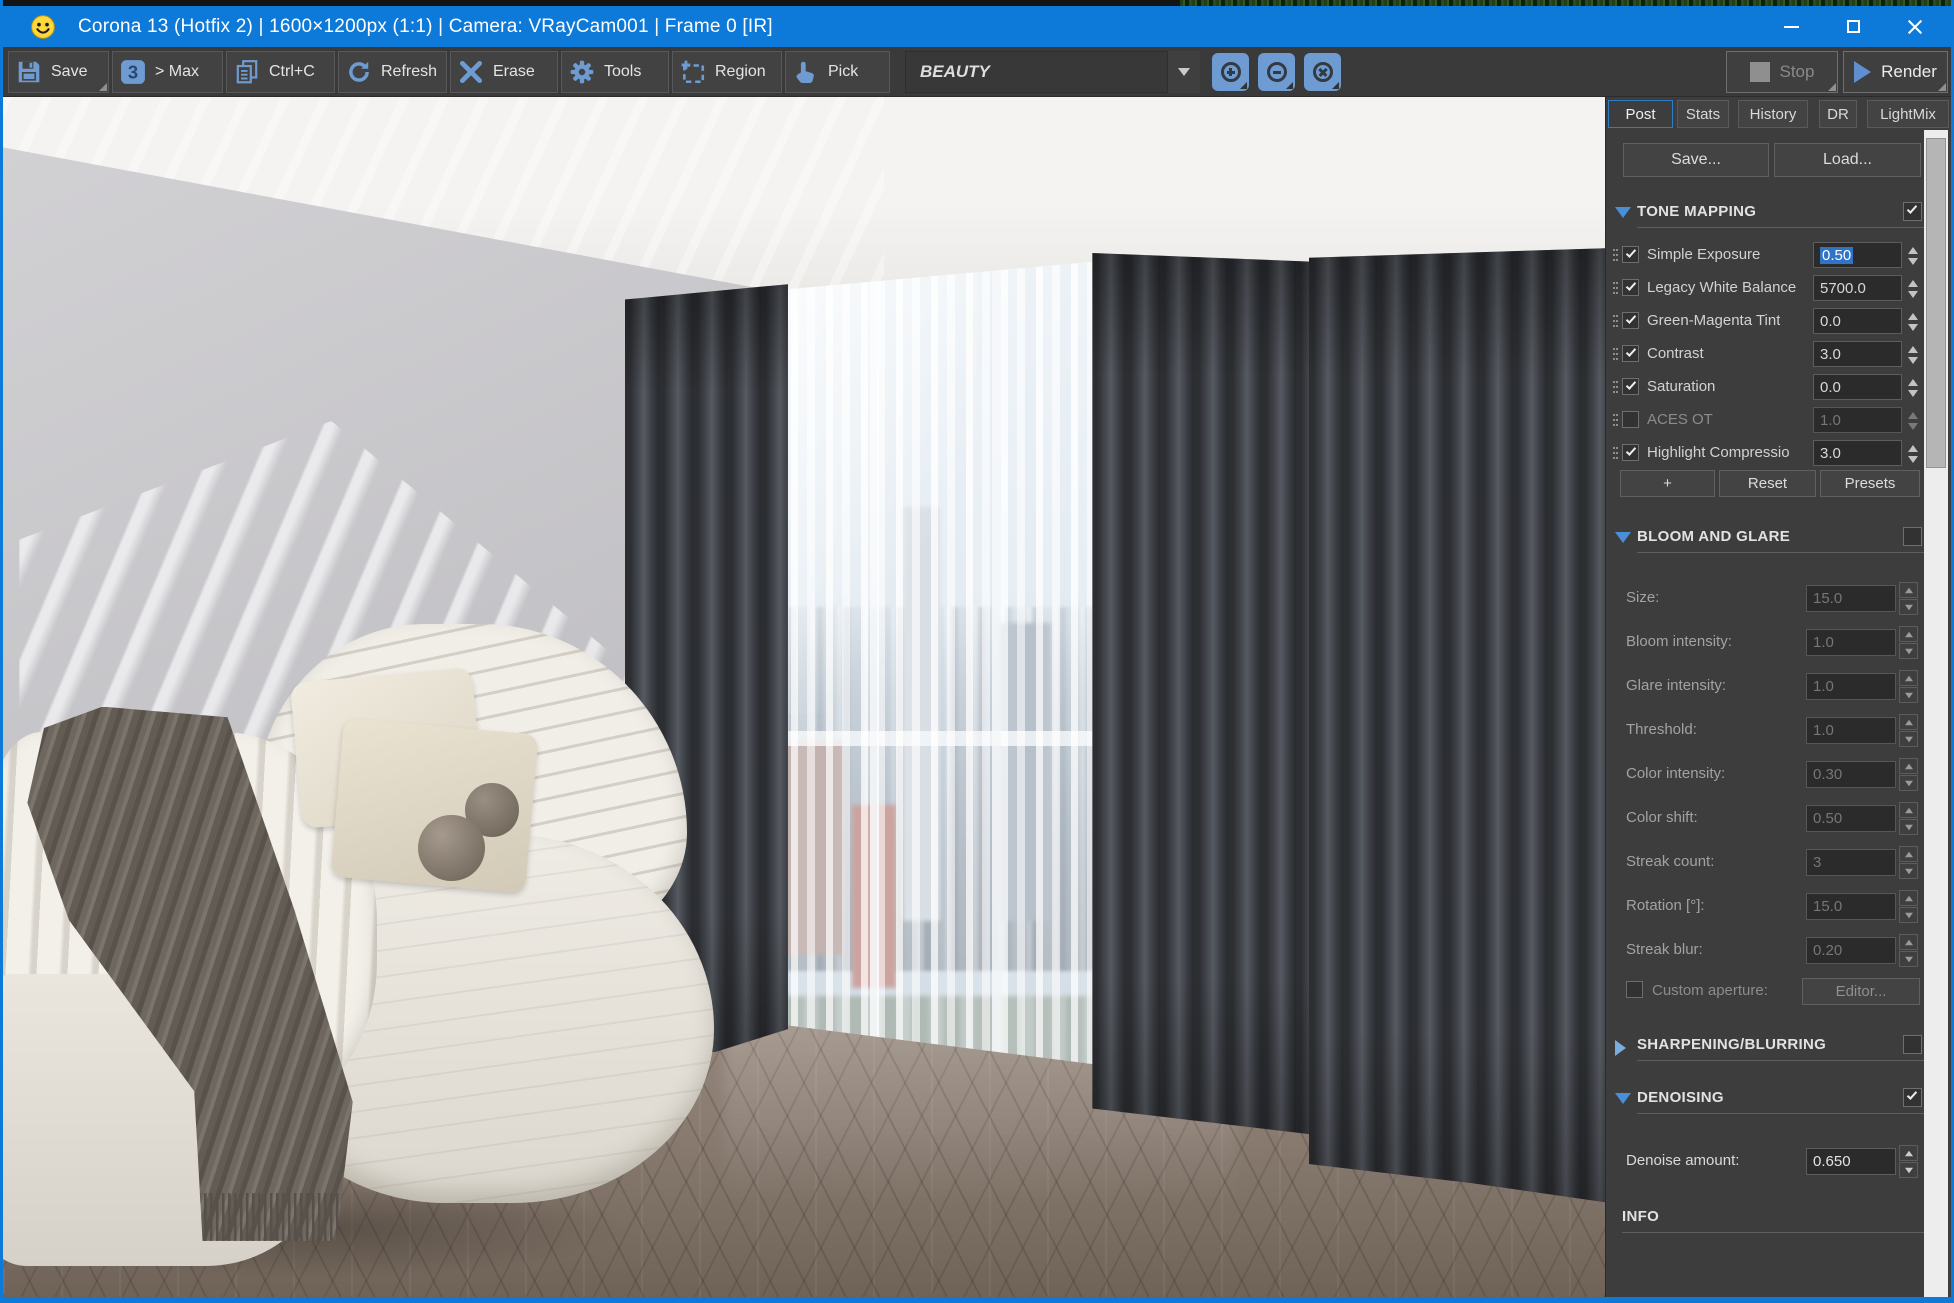 This screenshot has height=1303, width=1954. What do you see at coordinates (1620, 1048) in the screenshot?
I see `expand-triangle-icon` at bounding box center [1620, 1048].